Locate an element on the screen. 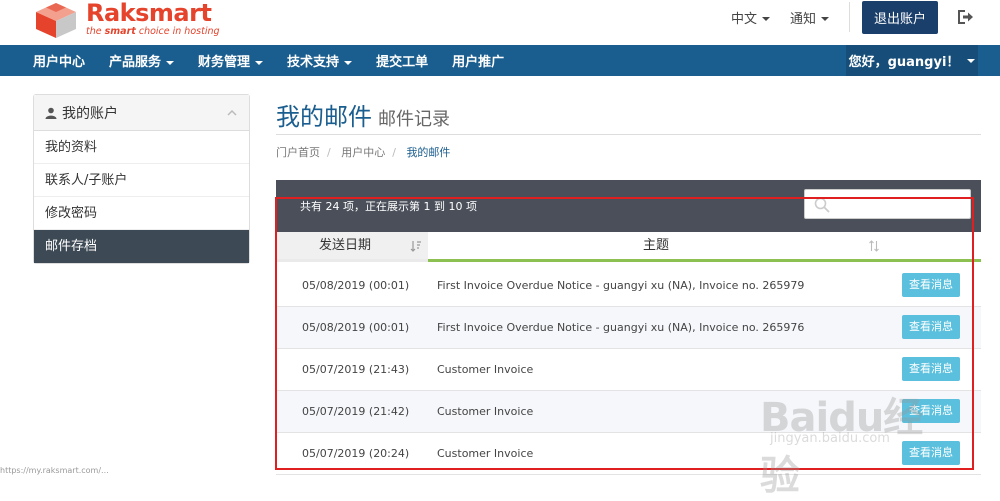 This screenshot has width=1000, height=501. table-toolbar: 共有 24 项，正在展示第 1 到 10 项 is located at coordinates (628, 206).